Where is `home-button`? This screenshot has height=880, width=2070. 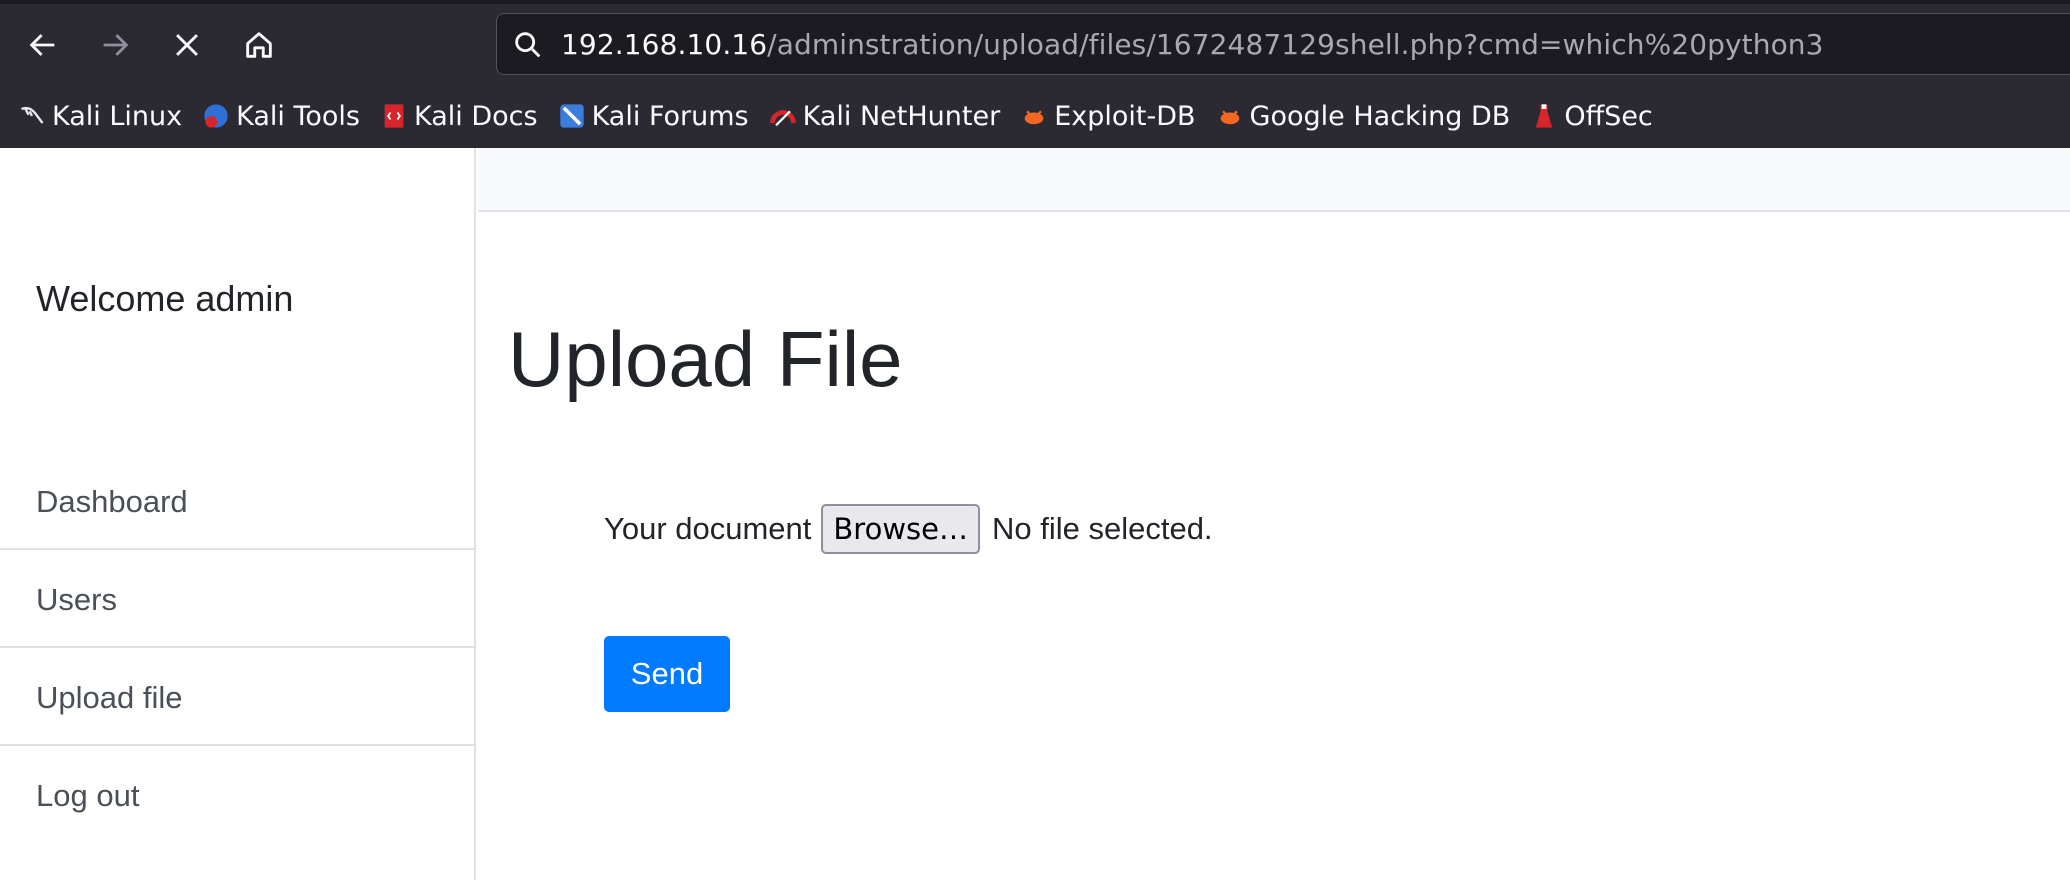
home-button is located at coordinates (259, 45).